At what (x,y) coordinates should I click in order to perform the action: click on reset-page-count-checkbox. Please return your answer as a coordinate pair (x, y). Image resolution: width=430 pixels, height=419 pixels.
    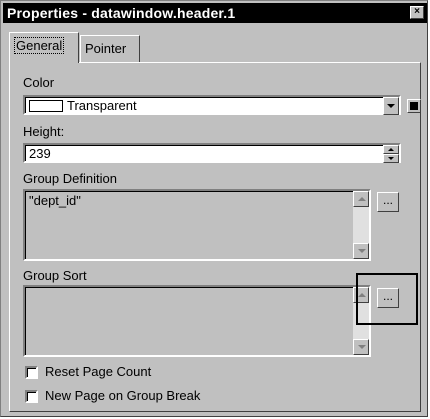
    Looking at the image, I should click on (31, 372).